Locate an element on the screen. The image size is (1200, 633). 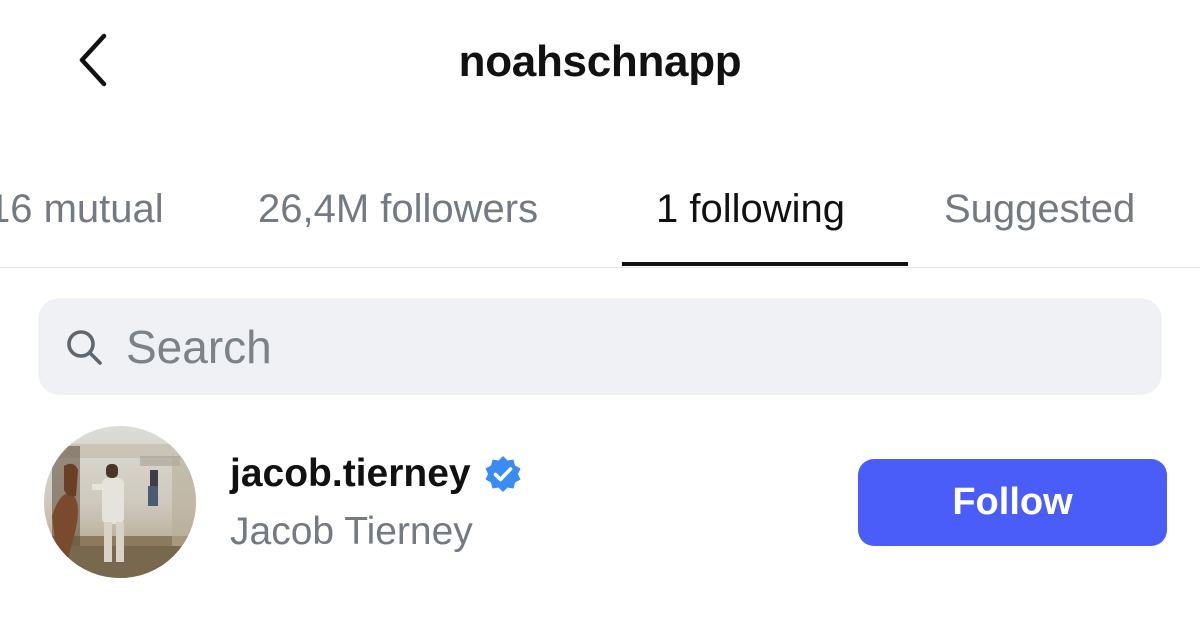
follow-button: Follow is located at coordinates (1012, 502).